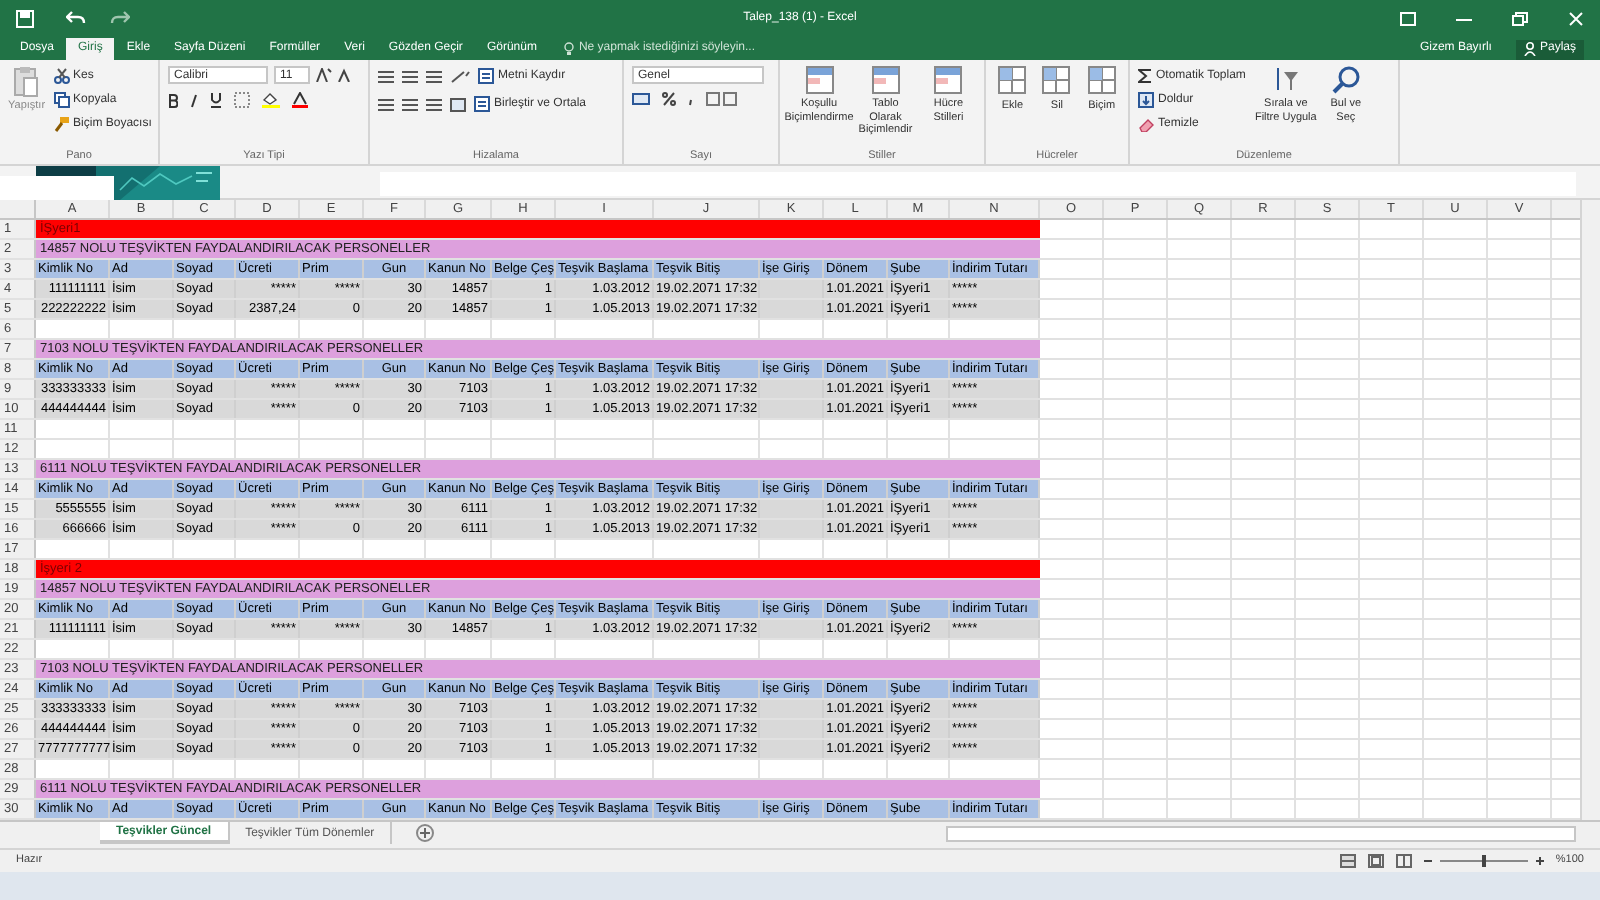  I want to click on italic-icon, so click(194, 100).